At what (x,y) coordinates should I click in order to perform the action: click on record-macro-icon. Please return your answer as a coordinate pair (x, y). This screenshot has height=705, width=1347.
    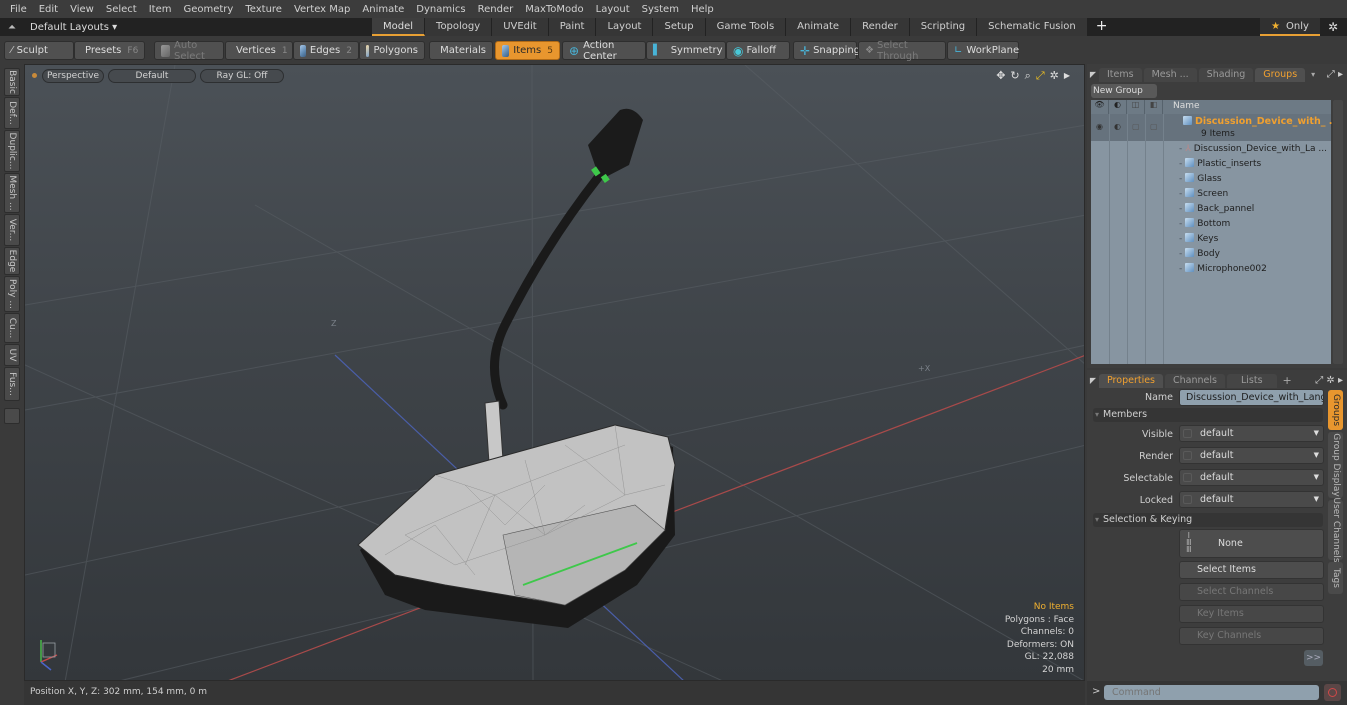
    Looking at the image, I should click on (1332, 692).